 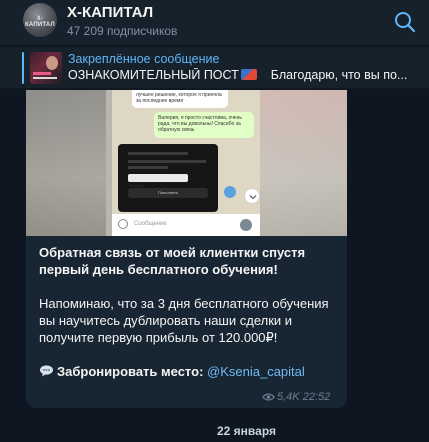 I want to click on chart-emoji-icon, so click(x=248, y=74).